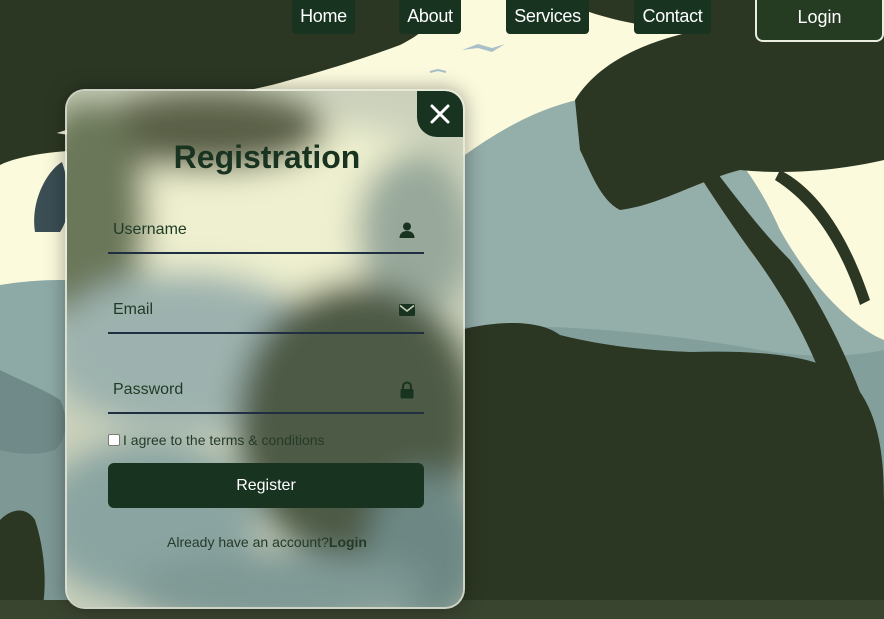  Describe the element at coordinates (819, 21) in the screenshot. I see `nav-login-button: Login` at that location.